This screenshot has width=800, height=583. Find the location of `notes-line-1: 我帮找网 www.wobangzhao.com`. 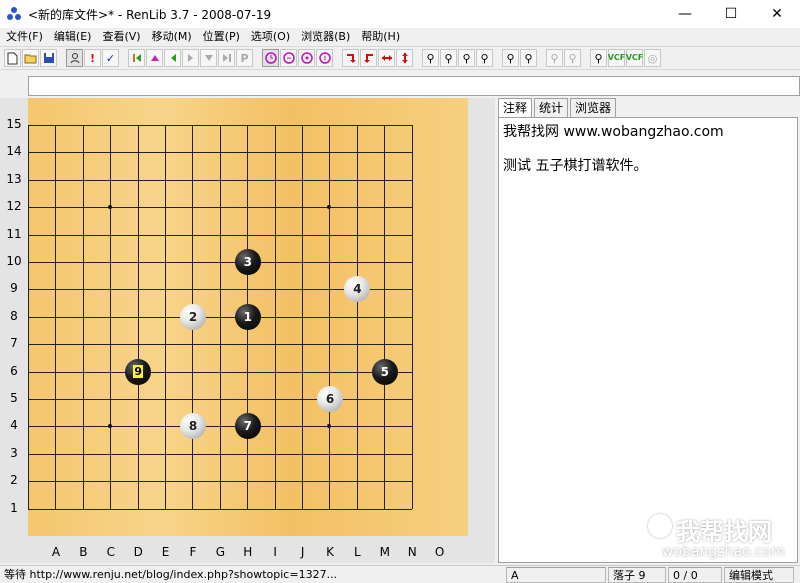

notes-line-1: 我帮找网 www.wobangzhao.com is located at coordinates (613, 132).